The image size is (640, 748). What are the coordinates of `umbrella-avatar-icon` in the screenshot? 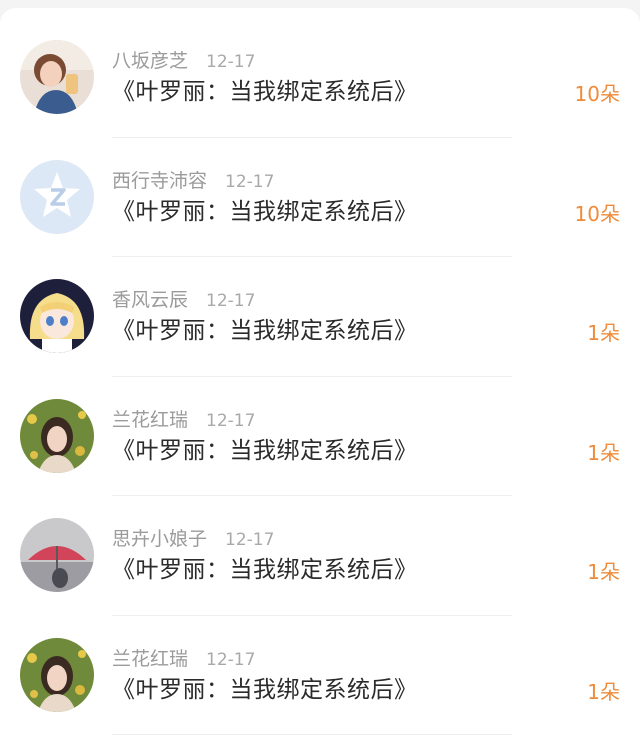 It's located at (57, 555).